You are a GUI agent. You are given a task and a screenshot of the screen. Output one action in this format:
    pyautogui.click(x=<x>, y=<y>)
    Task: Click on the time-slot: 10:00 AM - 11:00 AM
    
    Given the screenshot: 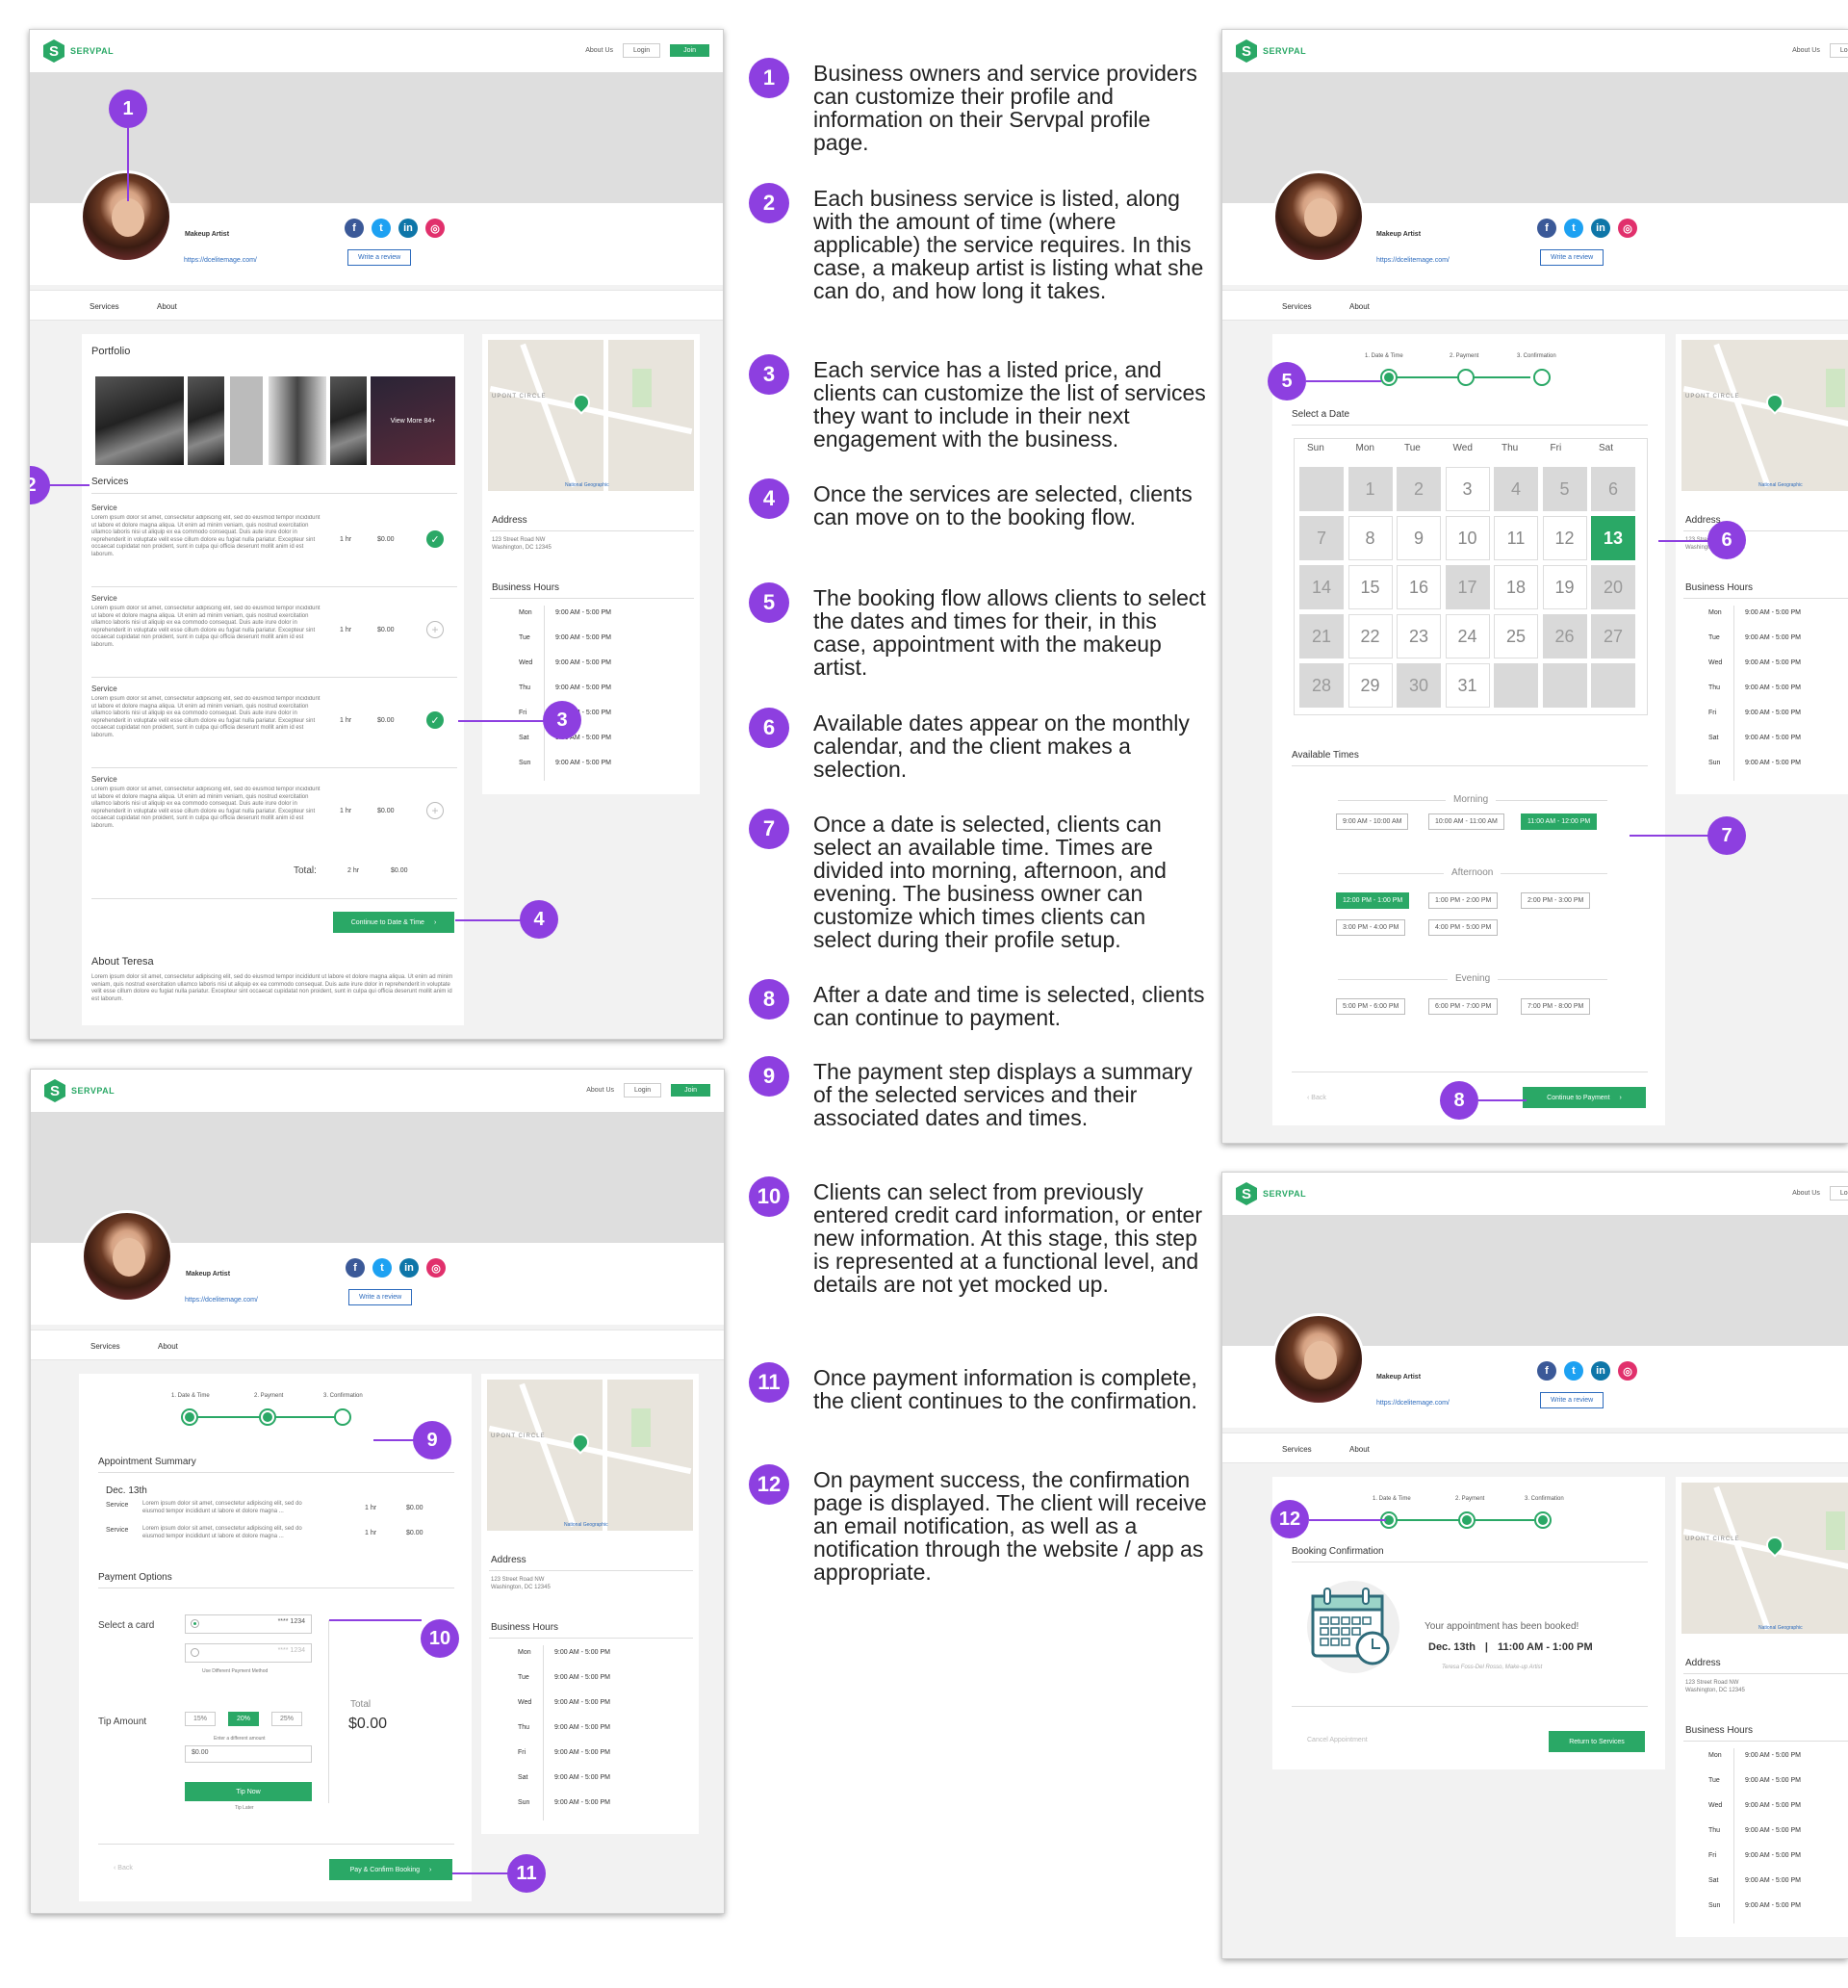 What is the action you would take?
    pyautogui.click(x=1466, y=822)
    